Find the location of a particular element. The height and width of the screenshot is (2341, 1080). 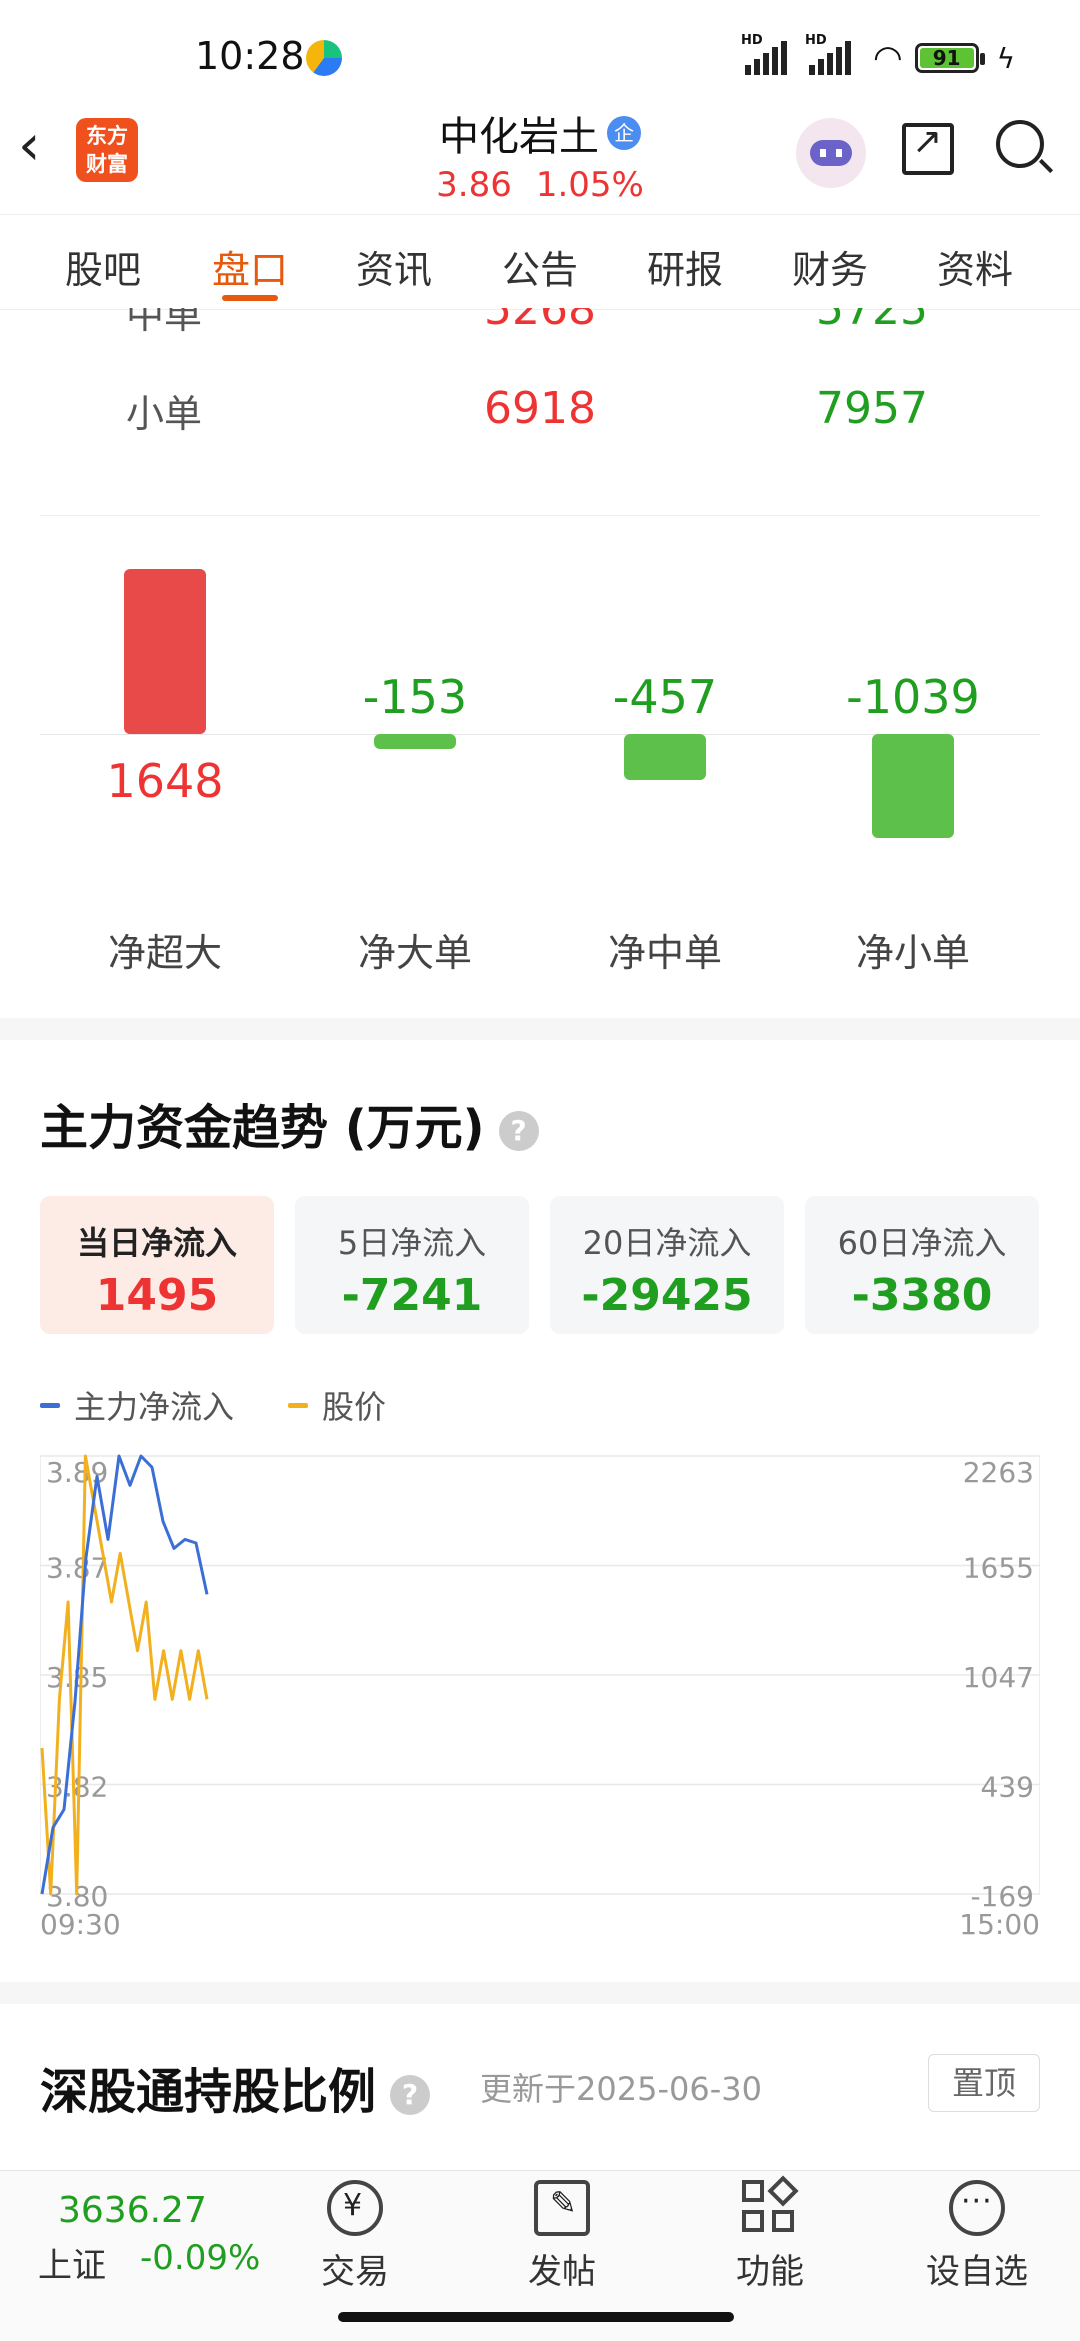

net-bar-value: -153 is located at coordinates (415, 697).